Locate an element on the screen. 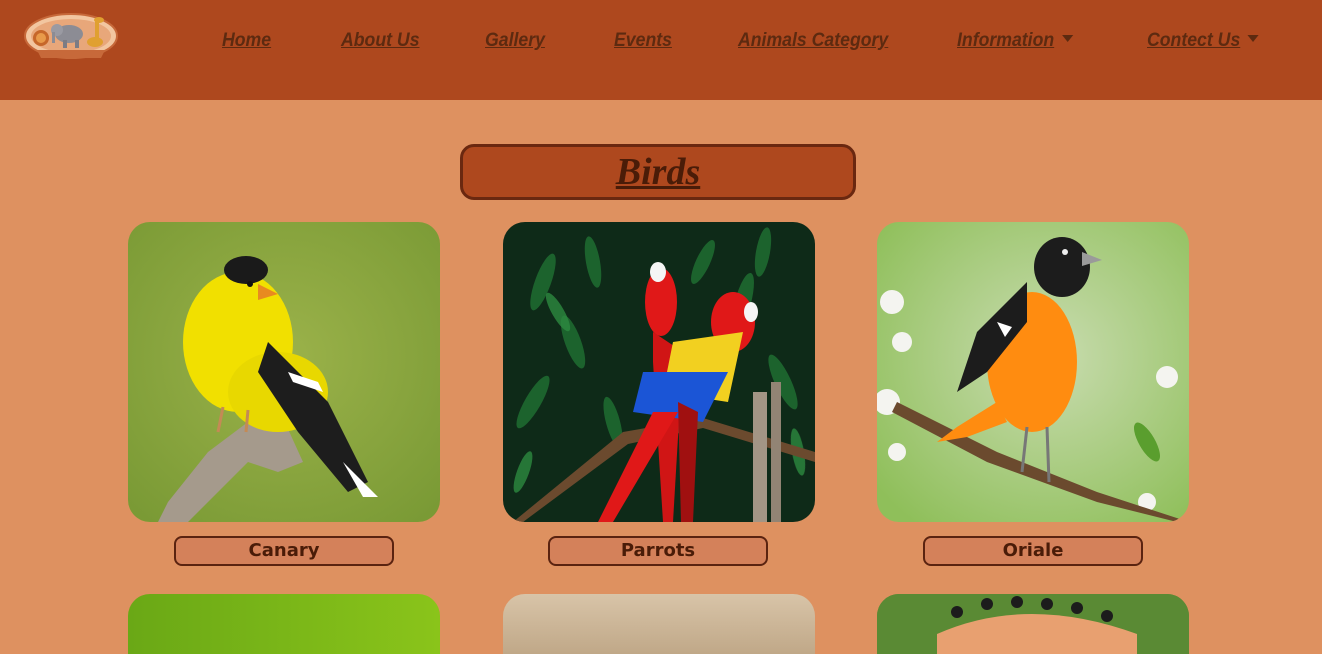 This screenshot has height=654, width=1322. nav-animals-category-link: Animals Category is located at coordinates (813, 41).